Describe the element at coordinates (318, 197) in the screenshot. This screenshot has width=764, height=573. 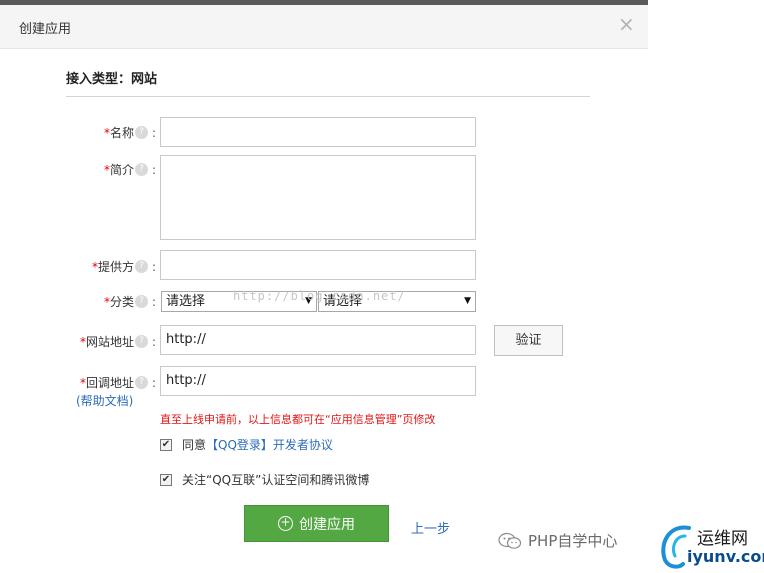
I see `intro-textarea` at that location.